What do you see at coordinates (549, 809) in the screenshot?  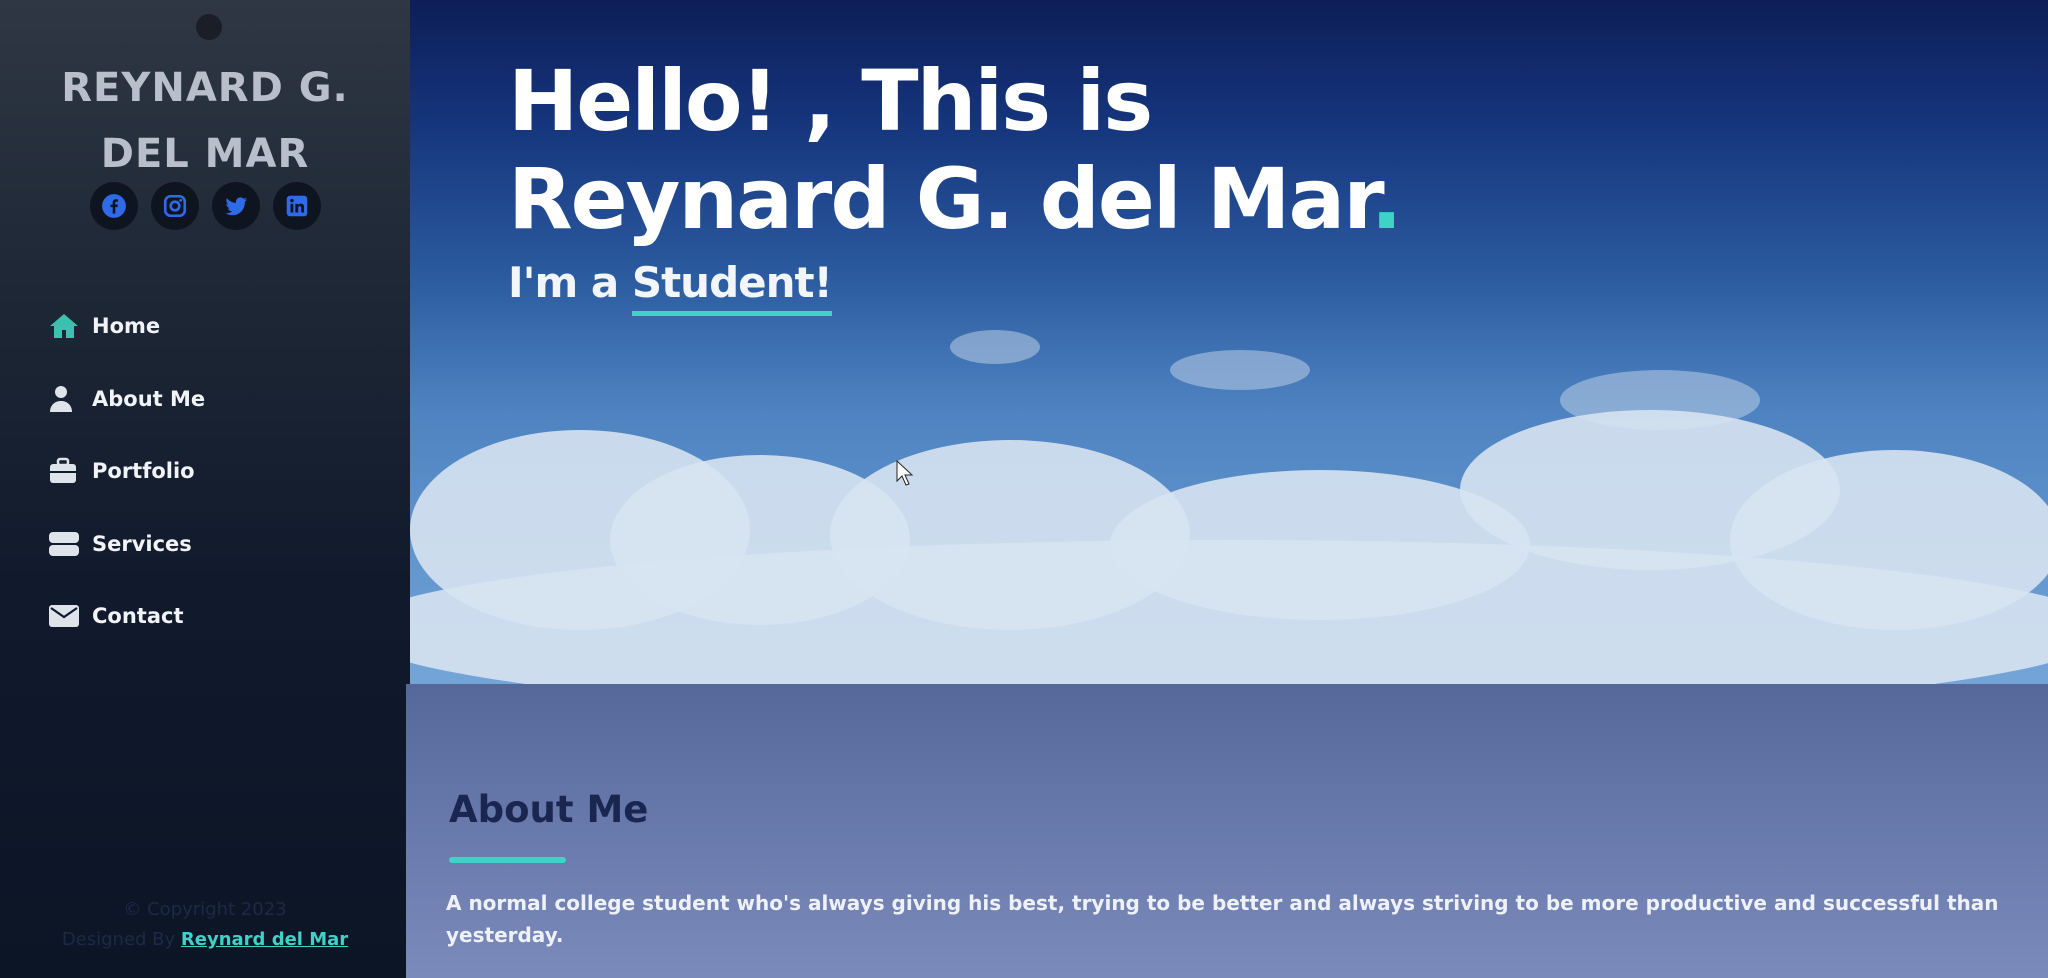 I see `about-heading: About Me` at bounding box center [549, 809].